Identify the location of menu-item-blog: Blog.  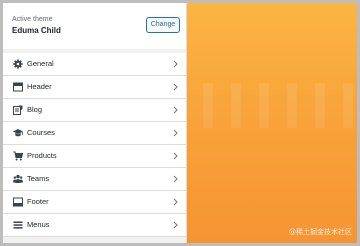
(94, 110).